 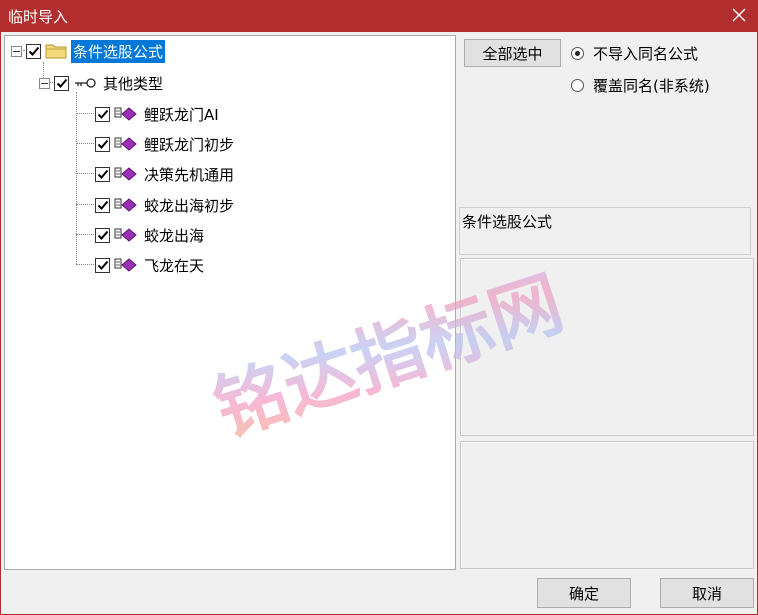 What do you see at coordinates (607, 505) in the screenshot?
I see `detail-box` at bounding box center [607, 505].